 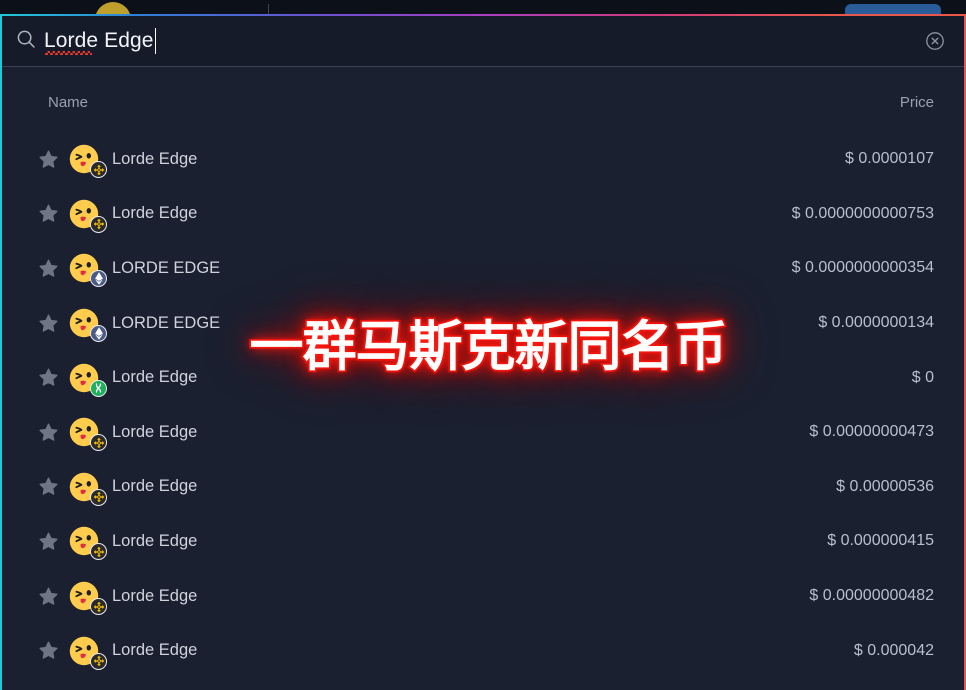 I want to click on token-price: $ 0.000000415, so click(x=880, y=541).